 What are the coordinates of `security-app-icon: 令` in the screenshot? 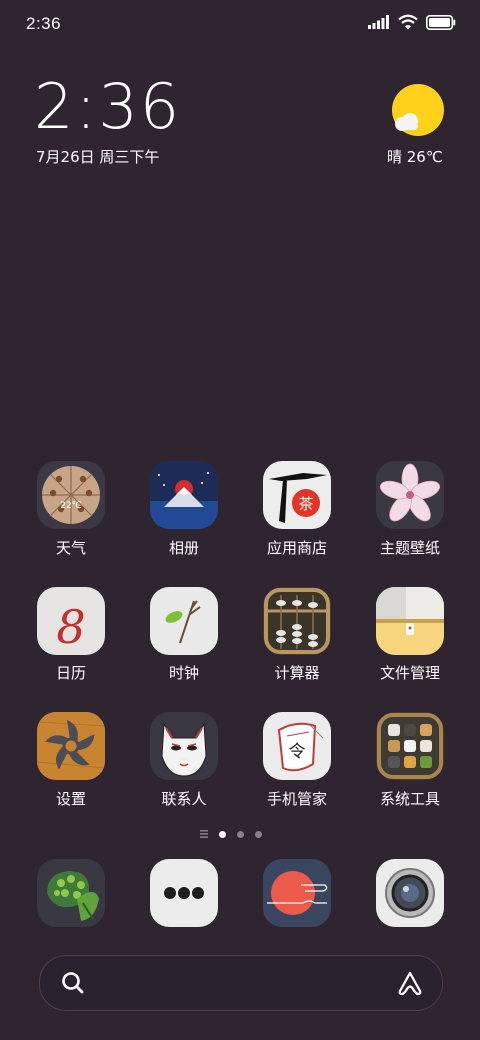 It's located at (297, 746).